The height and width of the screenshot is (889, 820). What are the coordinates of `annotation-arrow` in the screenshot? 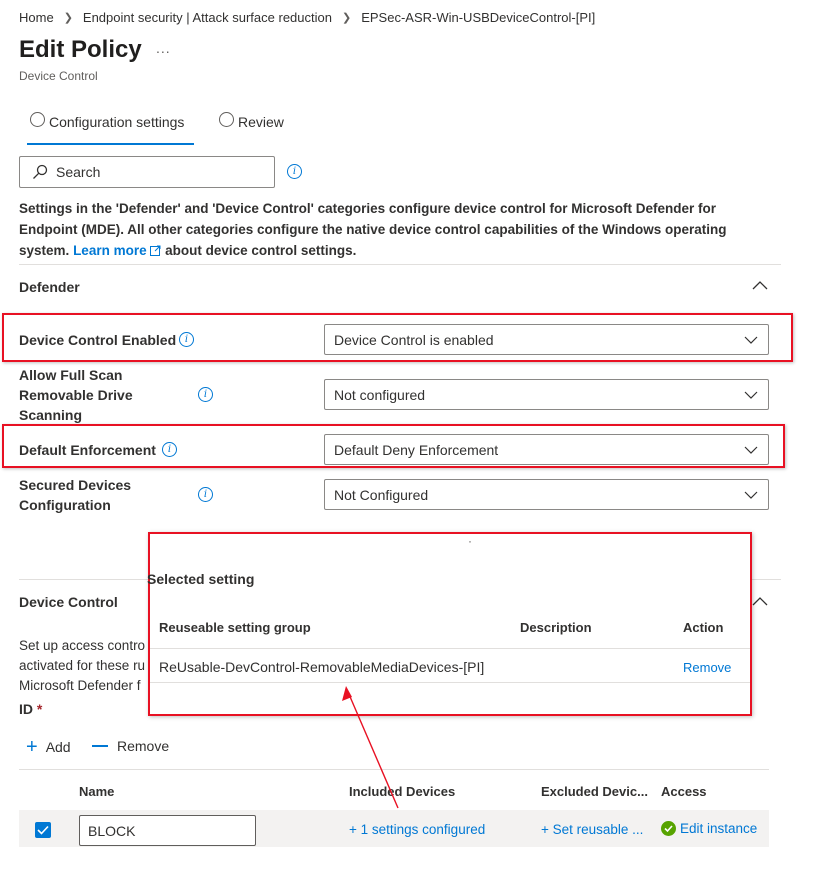 It's located at (370, 747).